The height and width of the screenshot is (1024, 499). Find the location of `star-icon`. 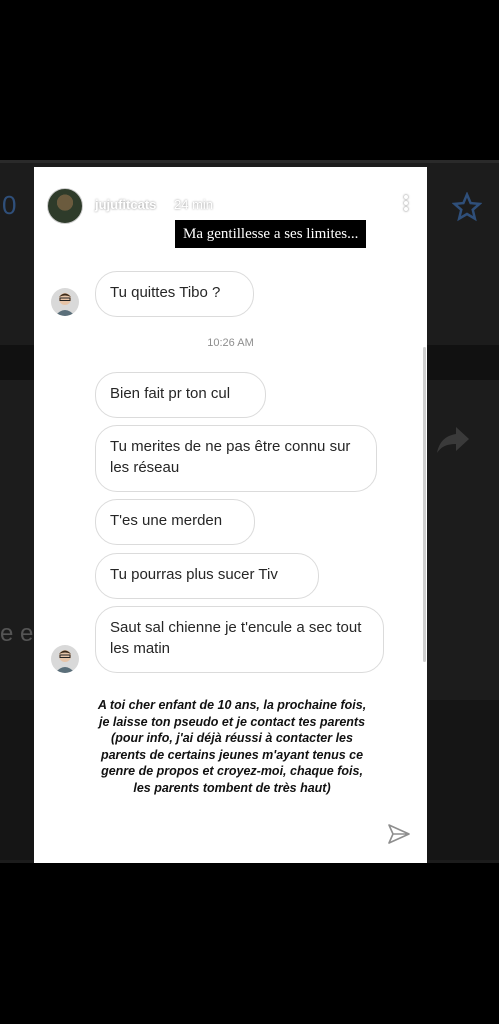

star-icon is located at coordinates (467, 209).